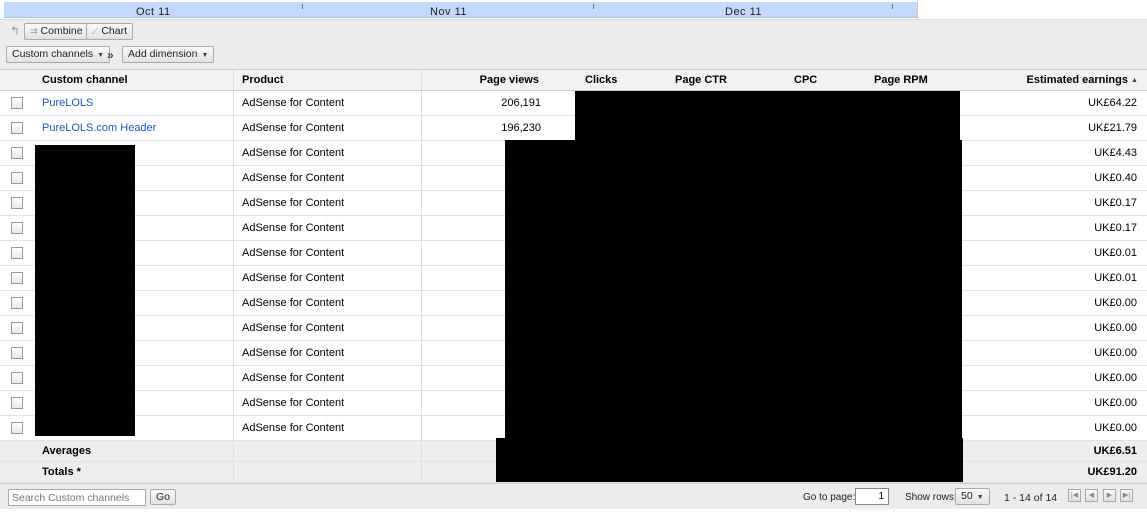 This screenshot has height=515, width=1147. Describe the element at coordinates (744, 12) in the screenshot. I see `timeline-label-dec: Dec 11` at that location.